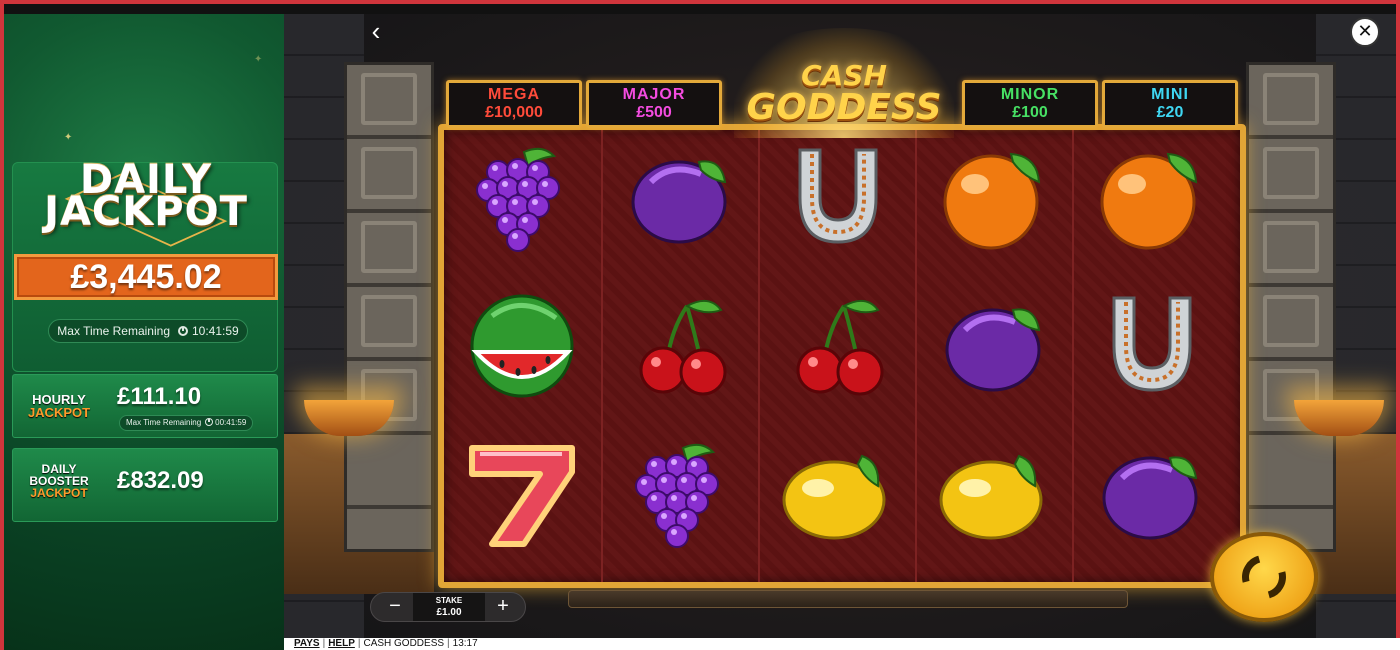 The height and width of the screenshot is (650, 1400). I want to click on spin-button, so click(1264, 577).